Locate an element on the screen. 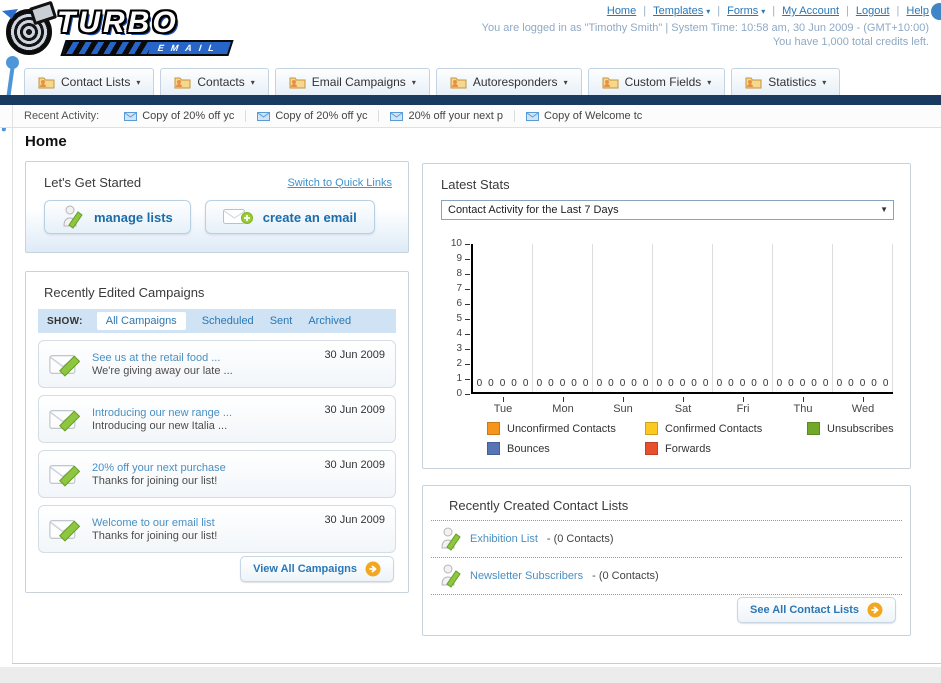 This screenshot has height=683, width=941. nav-tab: Custom Fields ▾ is located at coordinates (656, 81).